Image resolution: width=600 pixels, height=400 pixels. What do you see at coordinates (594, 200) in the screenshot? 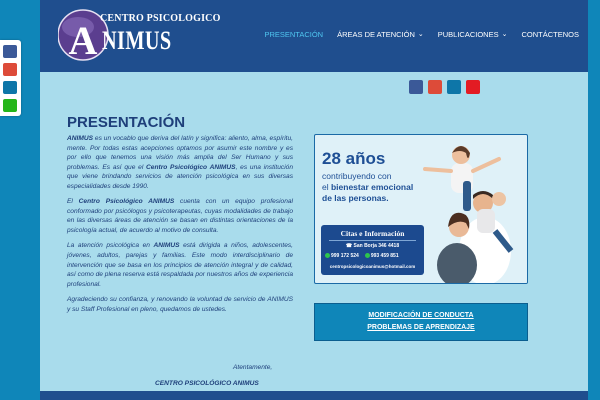
I see `page-frame-right` at bounding box center [594, 200].